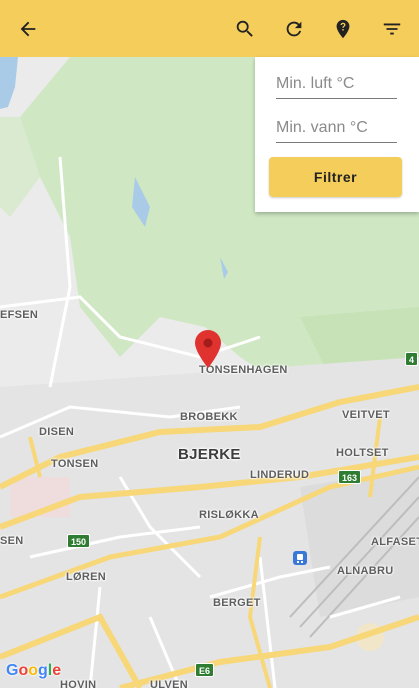 The height and width of the screenshot is (688, 419). I want to click on place-label: ULVEN, so click(169, 683).